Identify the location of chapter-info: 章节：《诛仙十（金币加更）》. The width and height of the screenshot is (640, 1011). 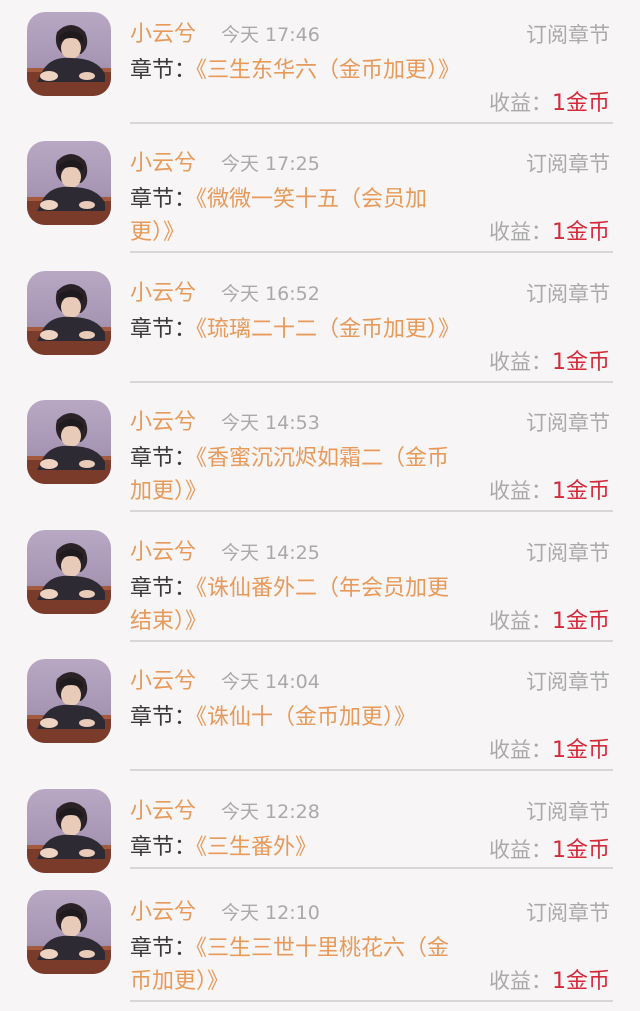
(300, 717).